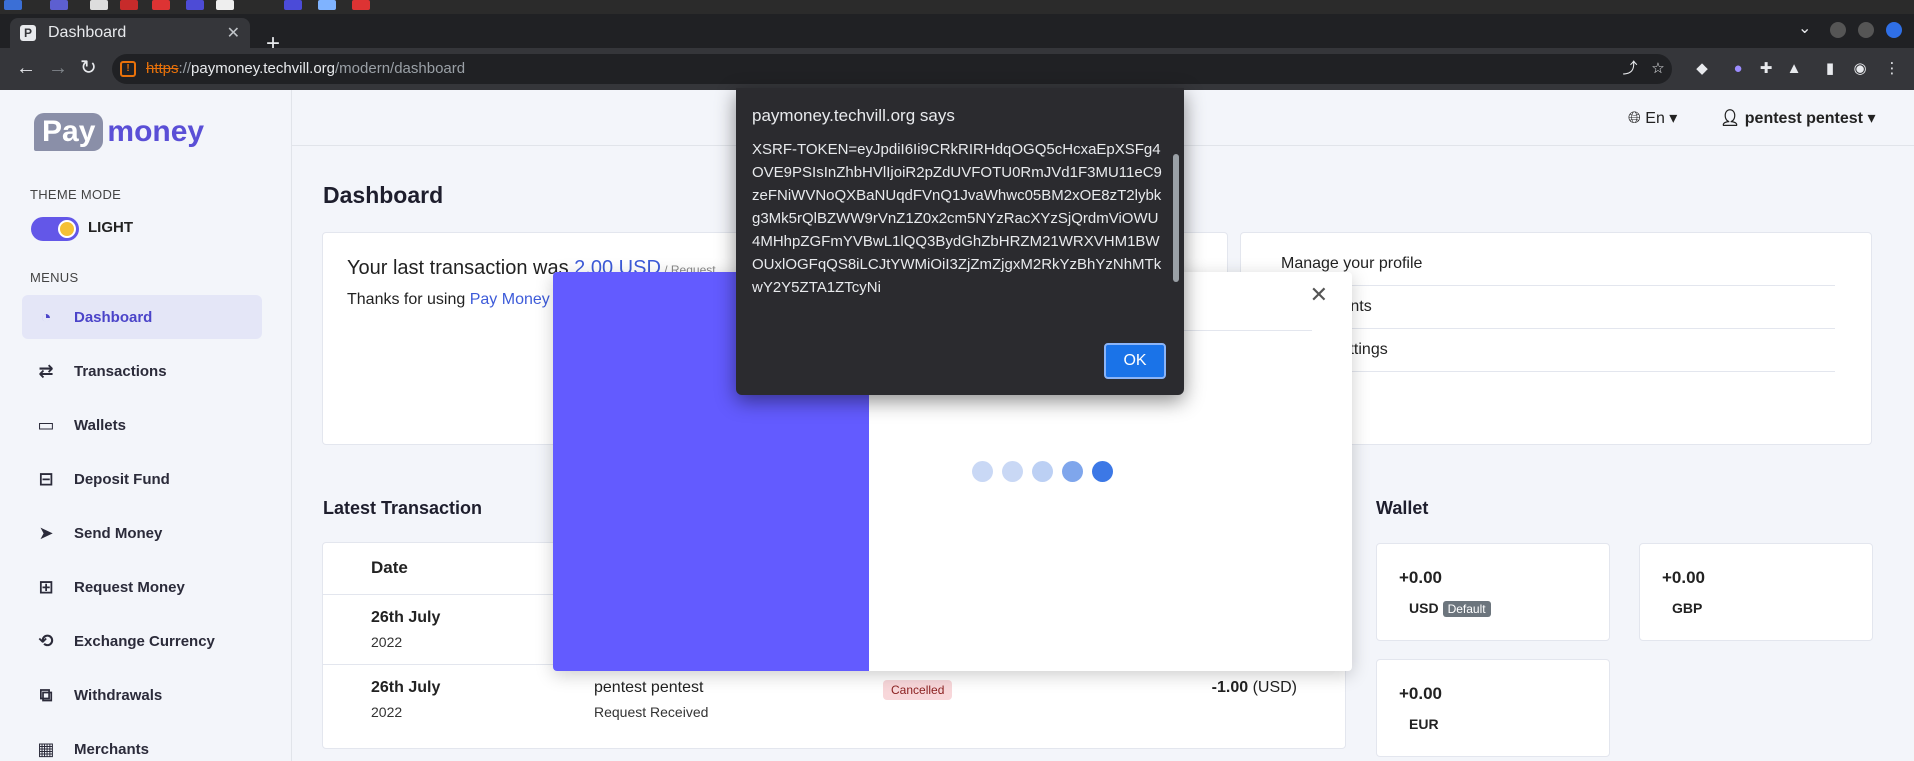 Image resolution: width=1914 pixels, height=761 pixels. Describe the element at coordinates (1860, 69) in the screenshot. I see `profile-avatar-icon: ◉` at that location.